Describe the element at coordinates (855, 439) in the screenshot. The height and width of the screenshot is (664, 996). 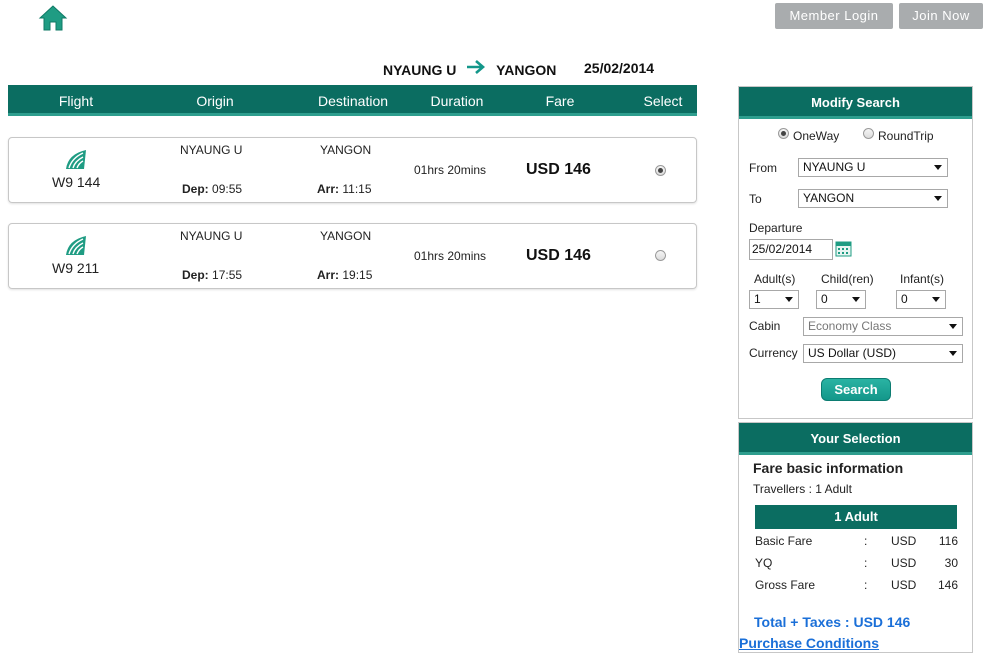
I see `your-selection-title: Your Selection` at that location.